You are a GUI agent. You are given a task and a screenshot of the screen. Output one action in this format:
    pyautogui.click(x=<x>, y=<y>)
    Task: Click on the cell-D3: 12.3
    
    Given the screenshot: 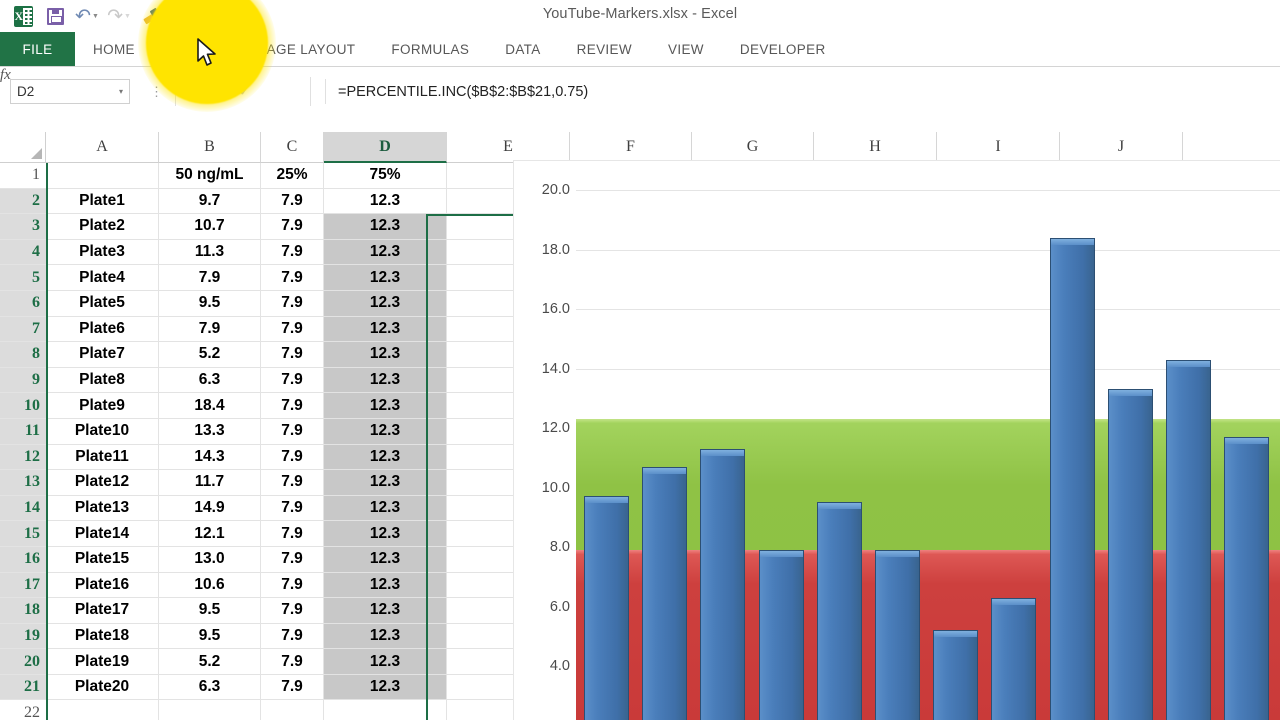 What is the action you would take?
    pyautogui.click(x=385, y=227)
    